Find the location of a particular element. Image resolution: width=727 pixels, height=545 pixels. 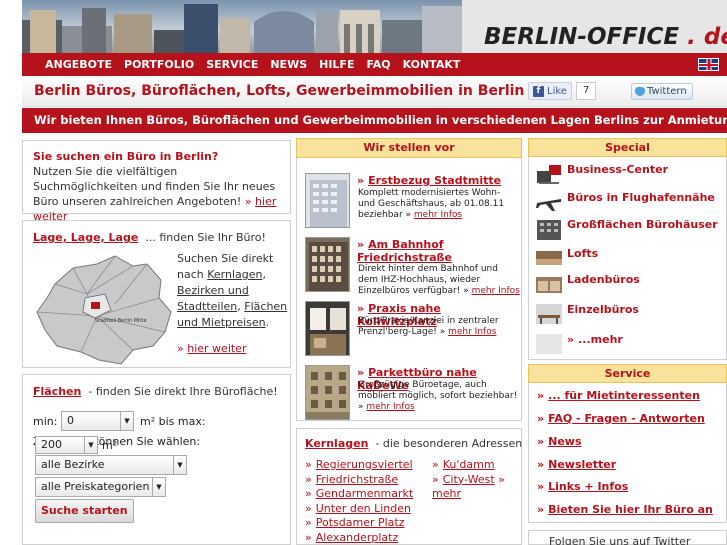

kernlage-link: Potsdamer Platz is located at coordinates (360, 522).